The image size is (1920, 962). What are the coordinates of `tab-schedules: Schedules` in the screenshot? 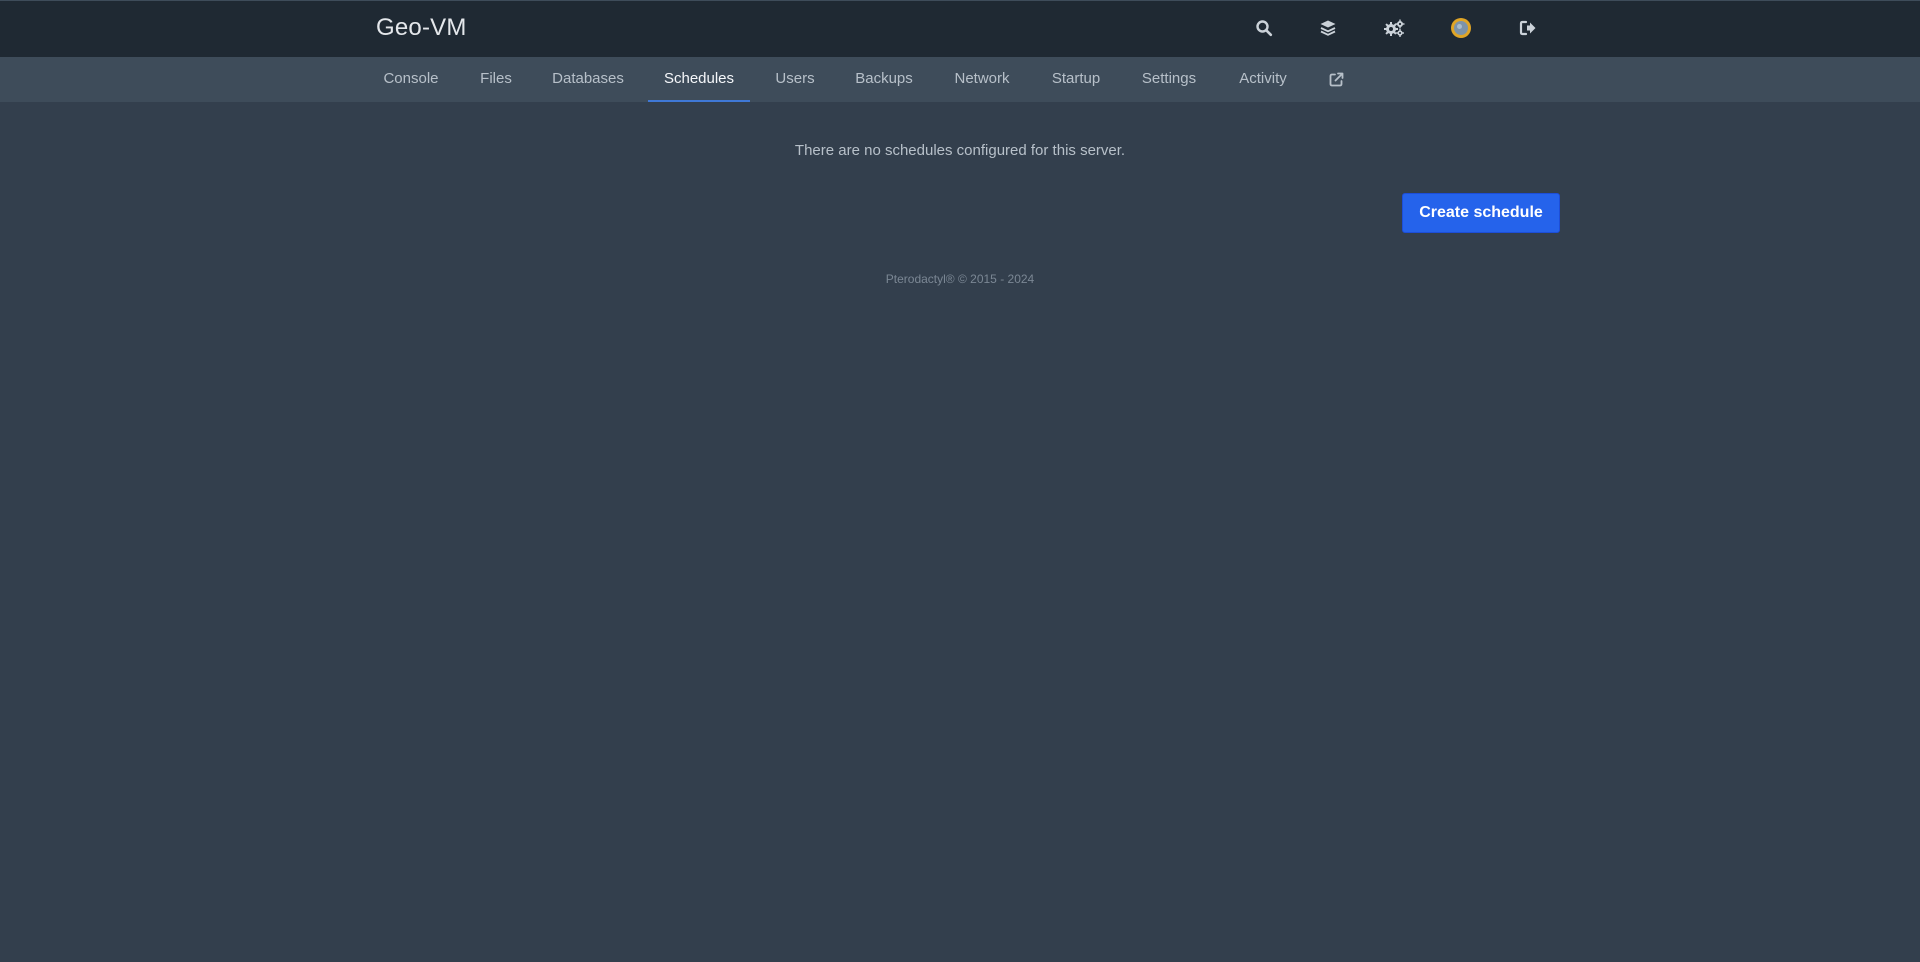 It's located at (699, 79).